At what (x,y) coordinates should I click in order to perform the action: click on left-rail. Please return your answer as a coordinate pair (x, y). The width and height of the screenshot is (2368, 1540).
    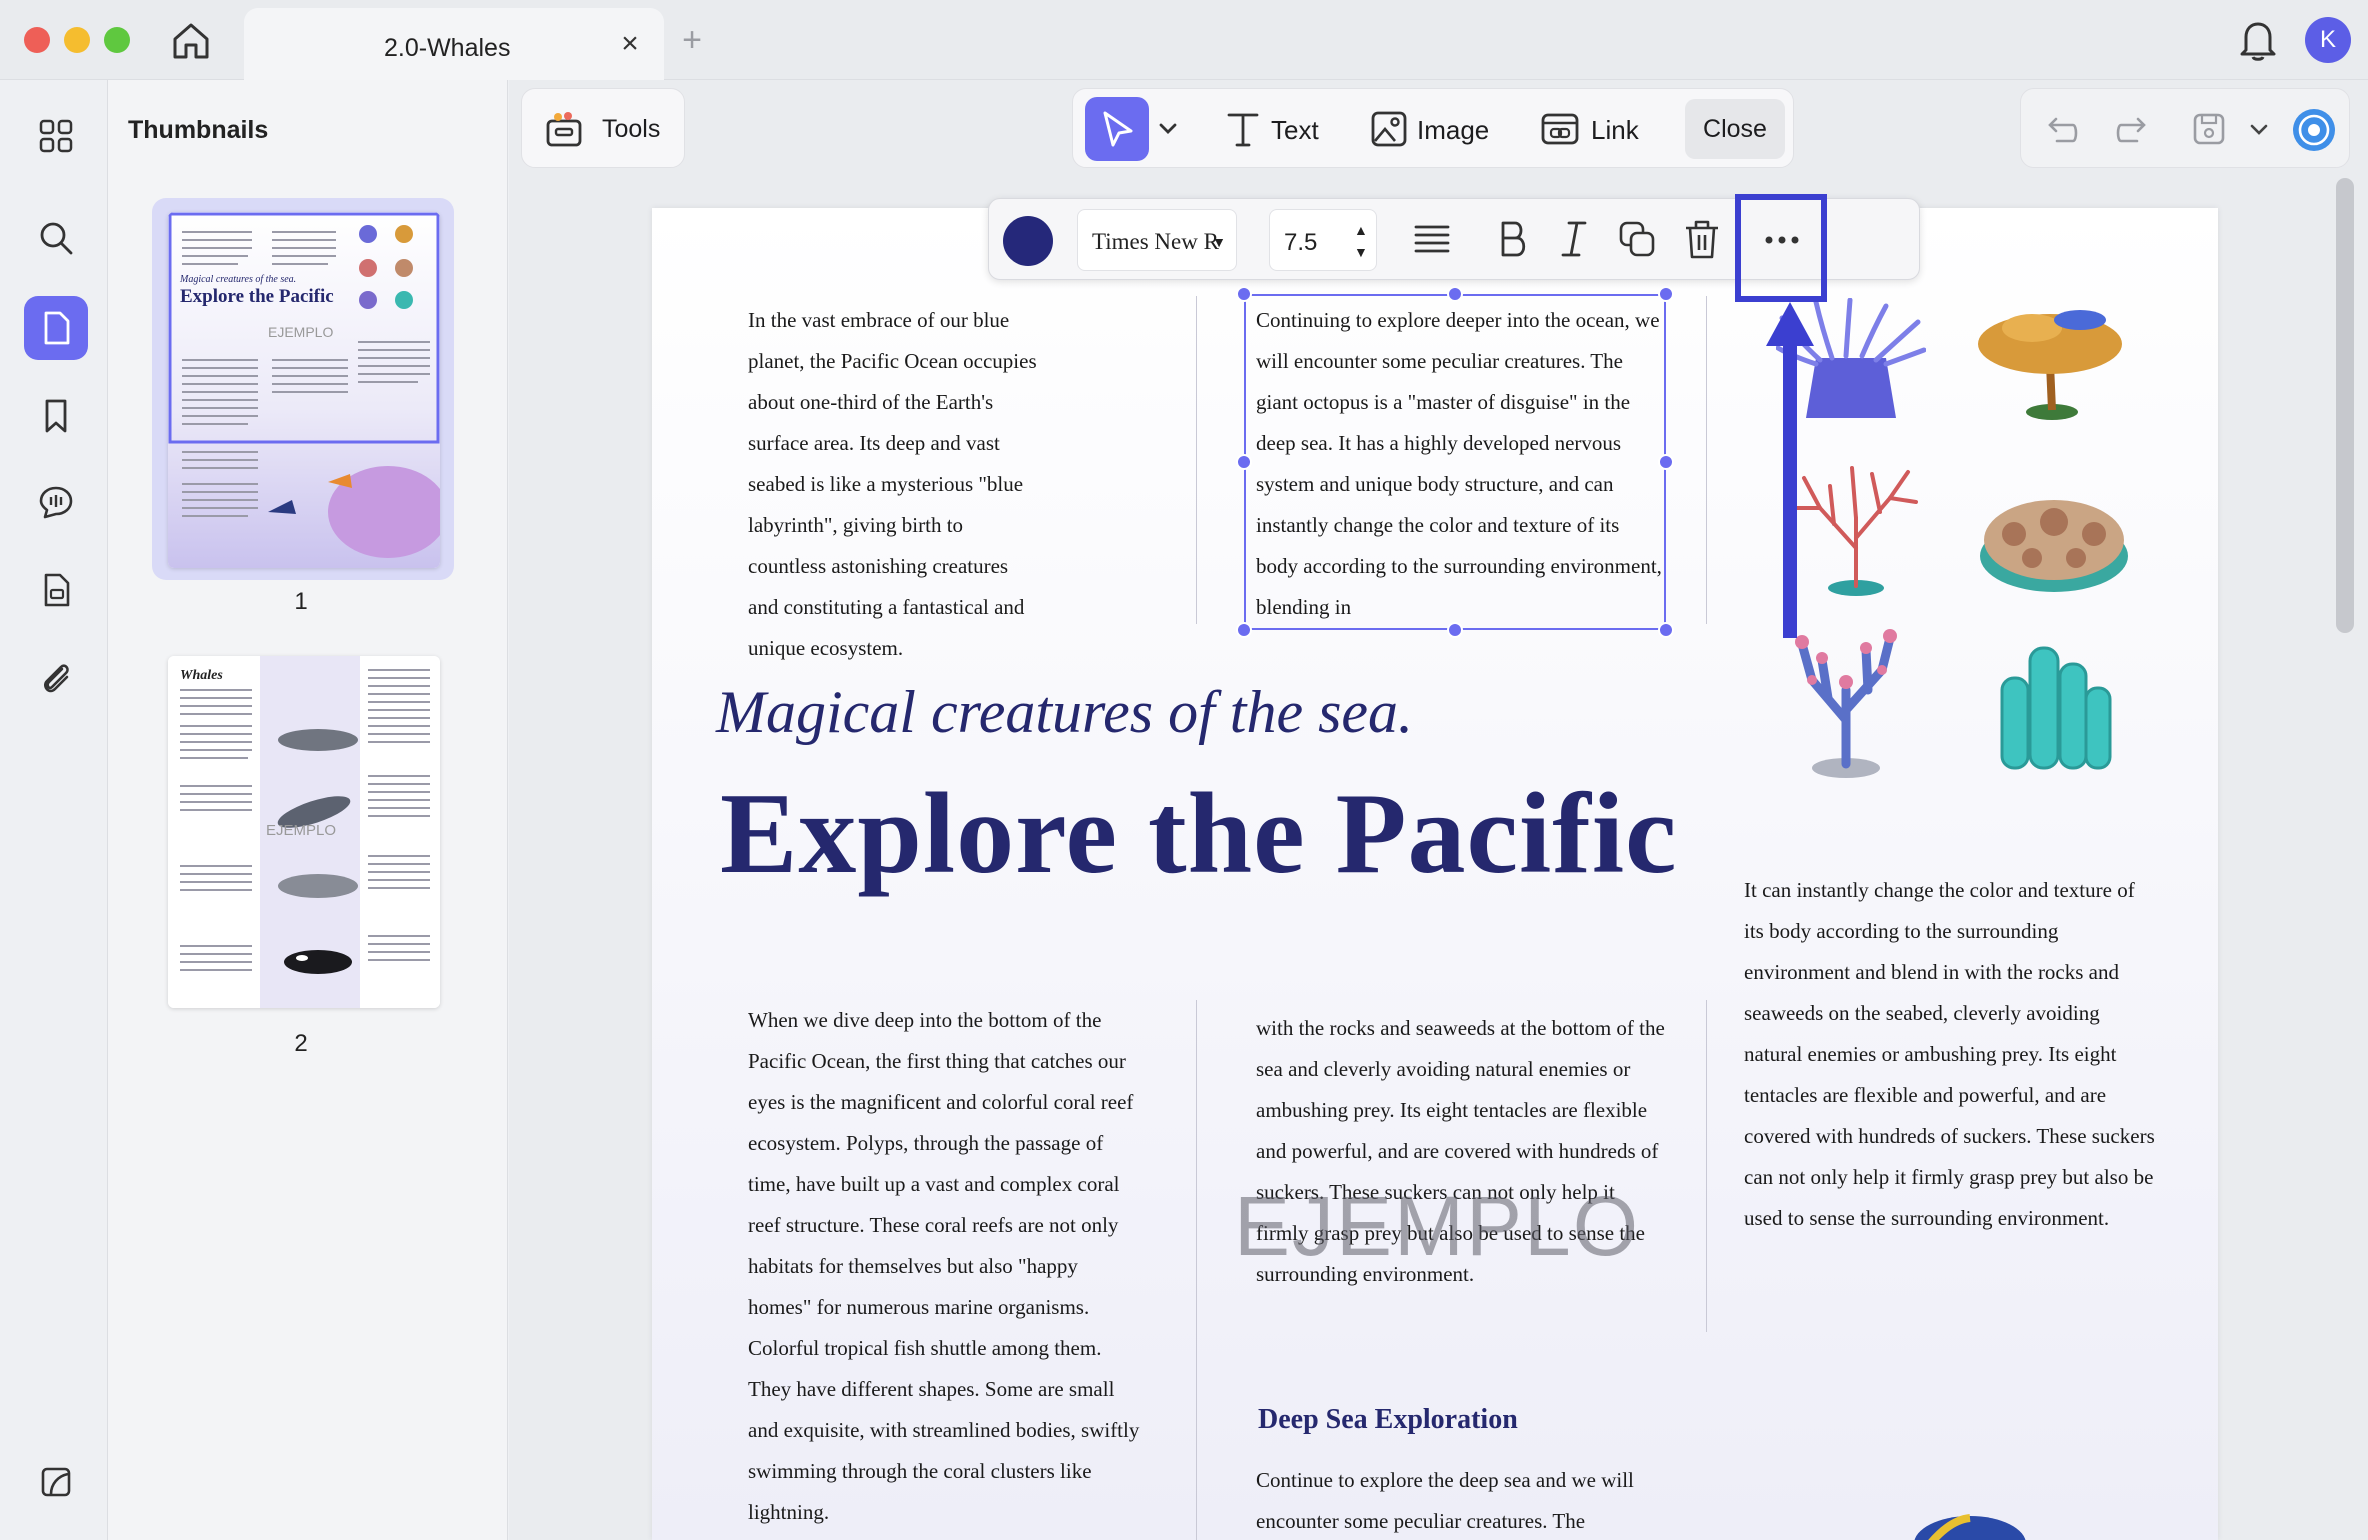
    Looking at the image, I should click on (54, 810).